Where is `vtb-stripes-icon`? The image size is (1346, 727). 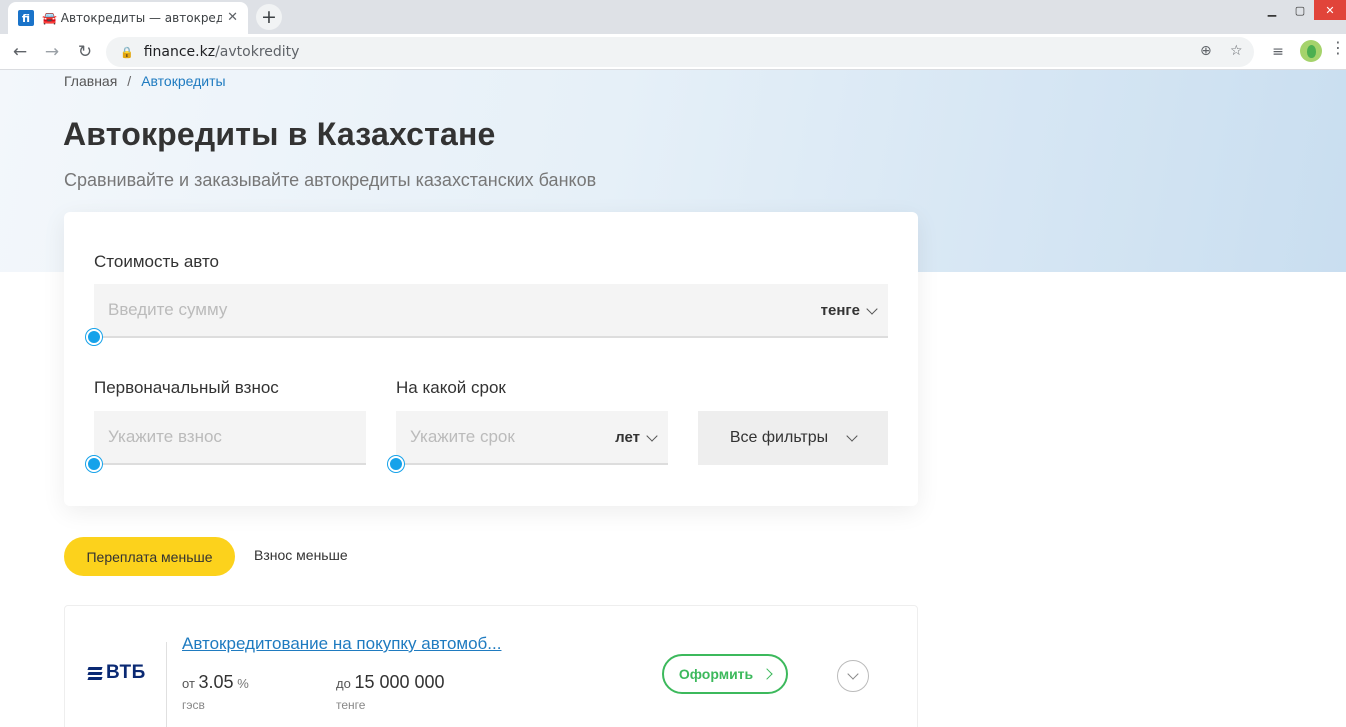 vtb-stripes-icon is located at coordinates (95, 673).